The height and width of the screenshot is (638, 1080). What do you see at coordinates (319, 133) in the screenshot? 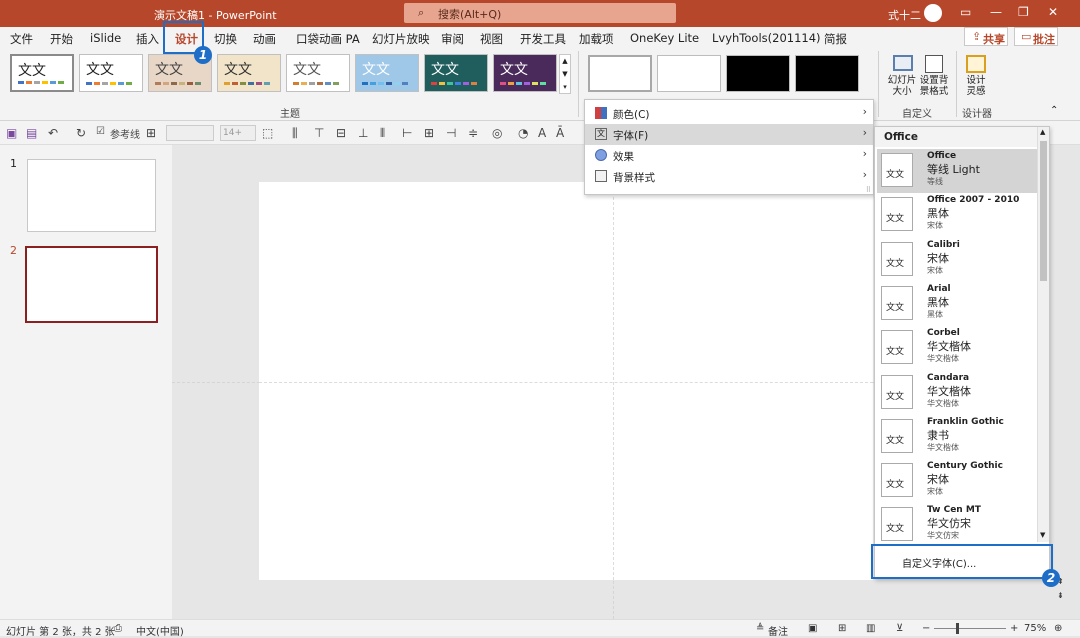
I see `align-top-icon: ⊤` at bounding box center [319, 133].